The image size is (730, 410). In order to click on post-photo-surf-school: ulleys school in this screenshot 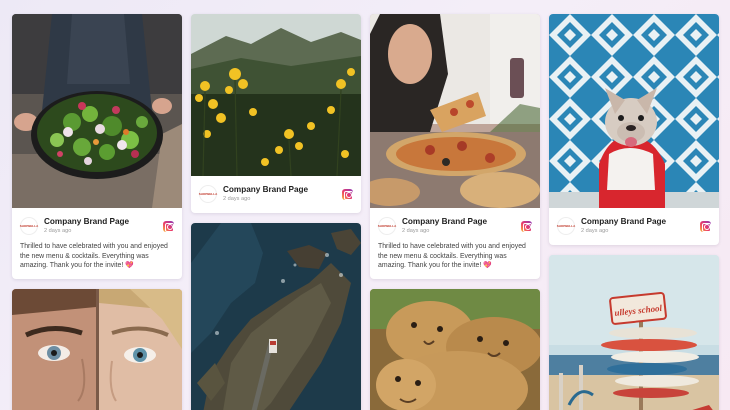, I will do `click(634, 332)`.